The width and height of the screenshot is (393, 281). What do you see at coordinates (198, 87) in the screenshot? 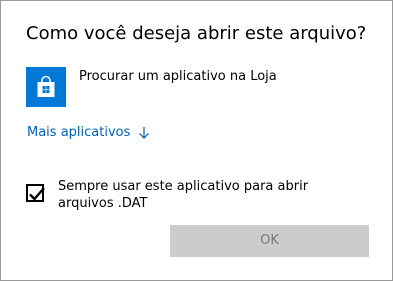
I see `store-search-option: Procurar um aplicativo na Loja` at bounding box center [198, 87].